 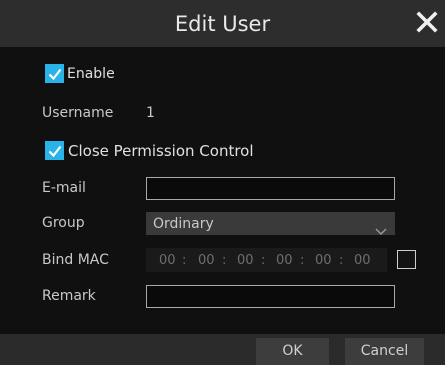 I want to click on group-select: Ordinary, so click(x=270, y=223).